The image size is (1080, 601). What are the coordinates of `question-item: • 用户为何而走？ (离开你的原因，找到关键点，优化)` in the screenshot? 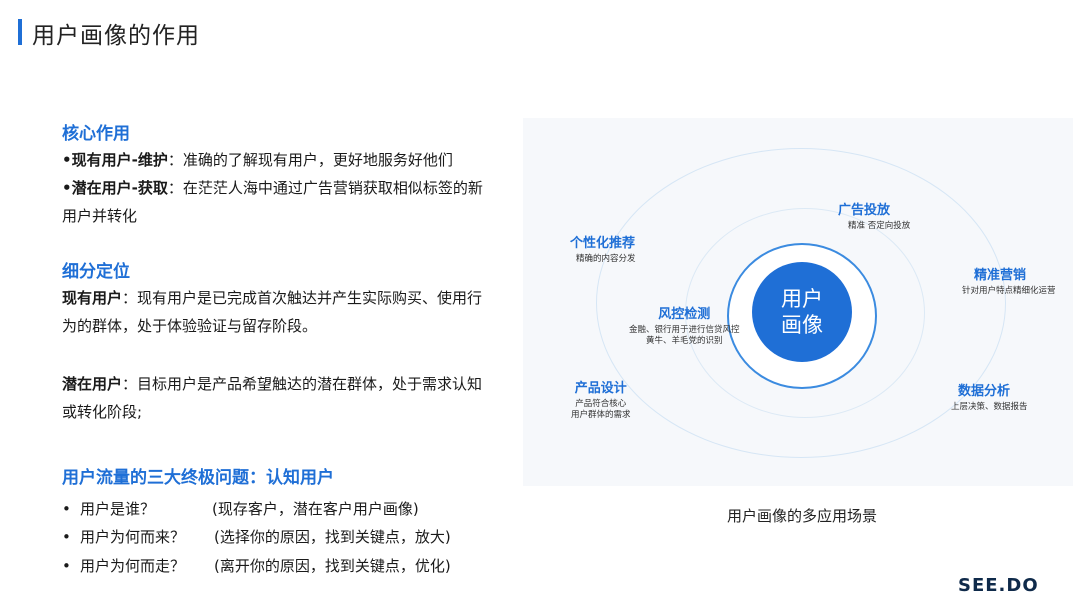 It's located at (256, 566).